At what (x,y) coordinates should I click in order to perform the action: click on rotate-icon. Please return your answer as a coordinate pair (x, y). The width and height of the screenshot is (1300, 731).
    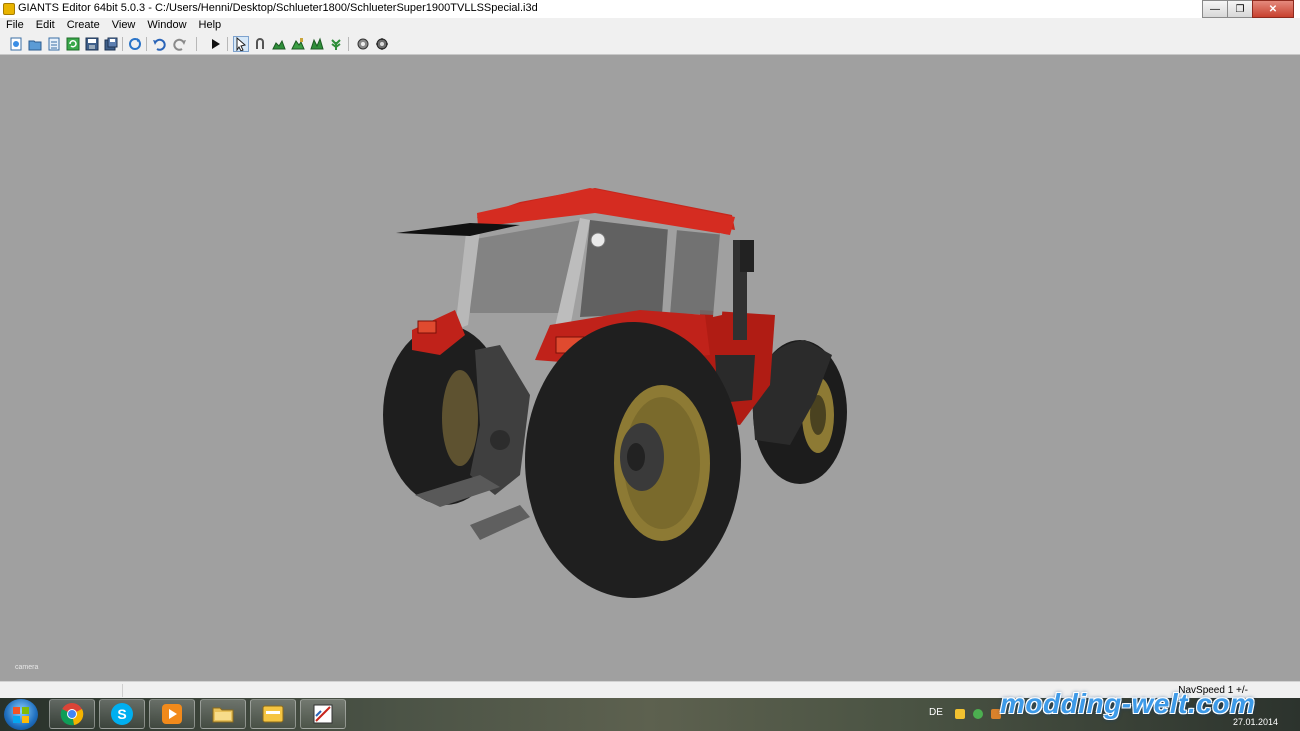
    Looking at the image, I should click on (135, 44).